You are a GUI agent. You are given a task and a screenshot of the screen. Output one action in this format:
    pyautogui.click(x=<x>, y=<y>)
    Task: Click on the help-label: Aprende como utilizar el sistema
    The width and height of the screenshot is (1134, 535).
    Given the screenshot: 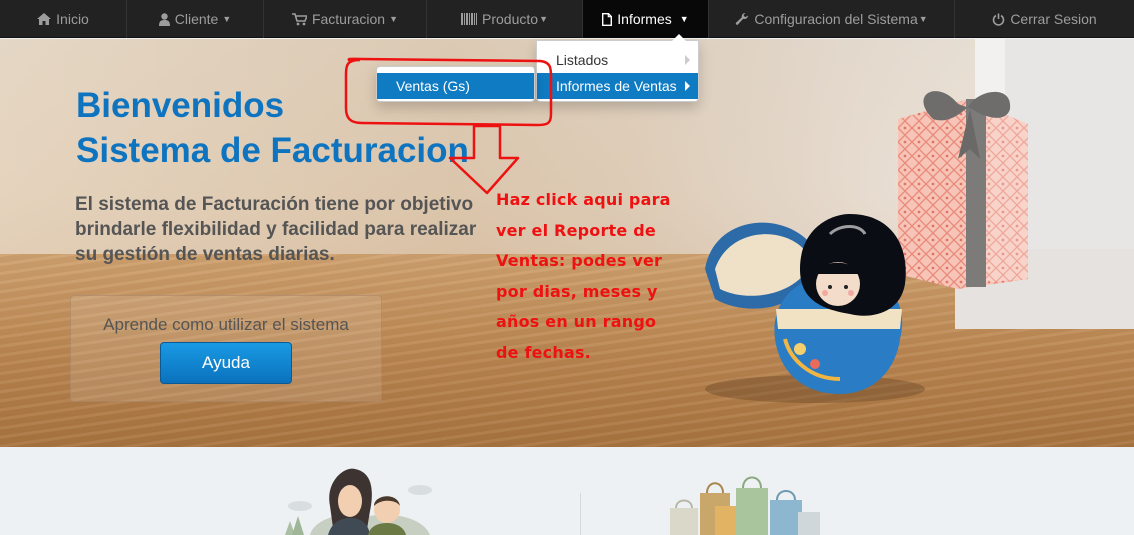 What is the action you would take?
    pyautogui.click(x=226, y=324)
    